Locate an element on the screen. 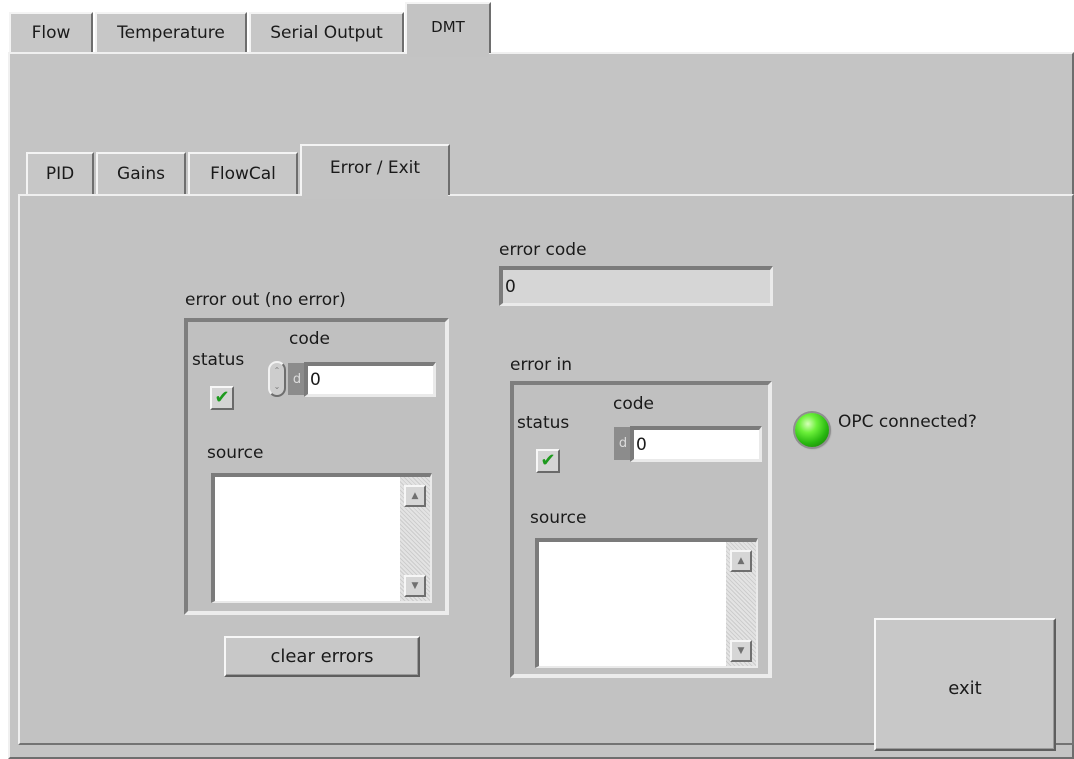  spin-up-icon: ⌃ is located at coordinates (277, 370).